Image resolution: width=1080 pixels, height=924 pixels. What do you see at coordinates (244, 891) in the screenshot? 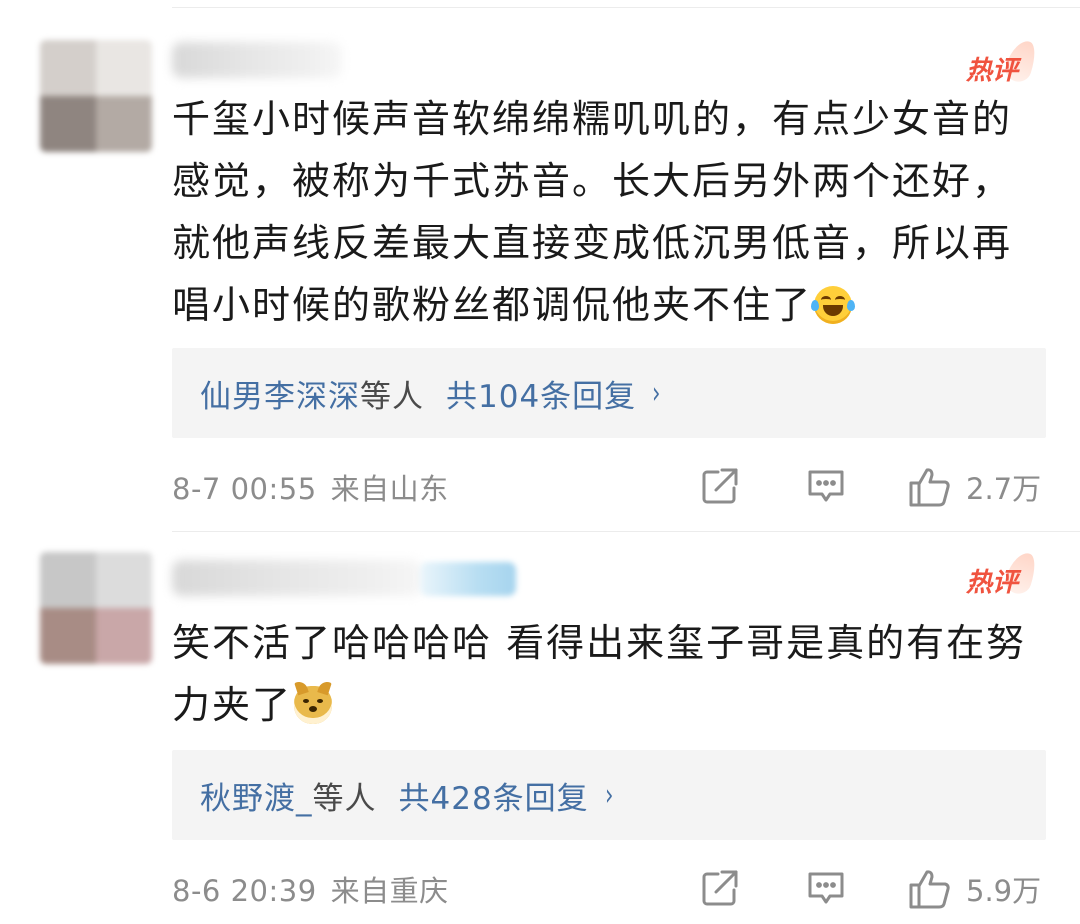
I see `timestamp: 8-6 20:39` at bounding box center [244, 891].